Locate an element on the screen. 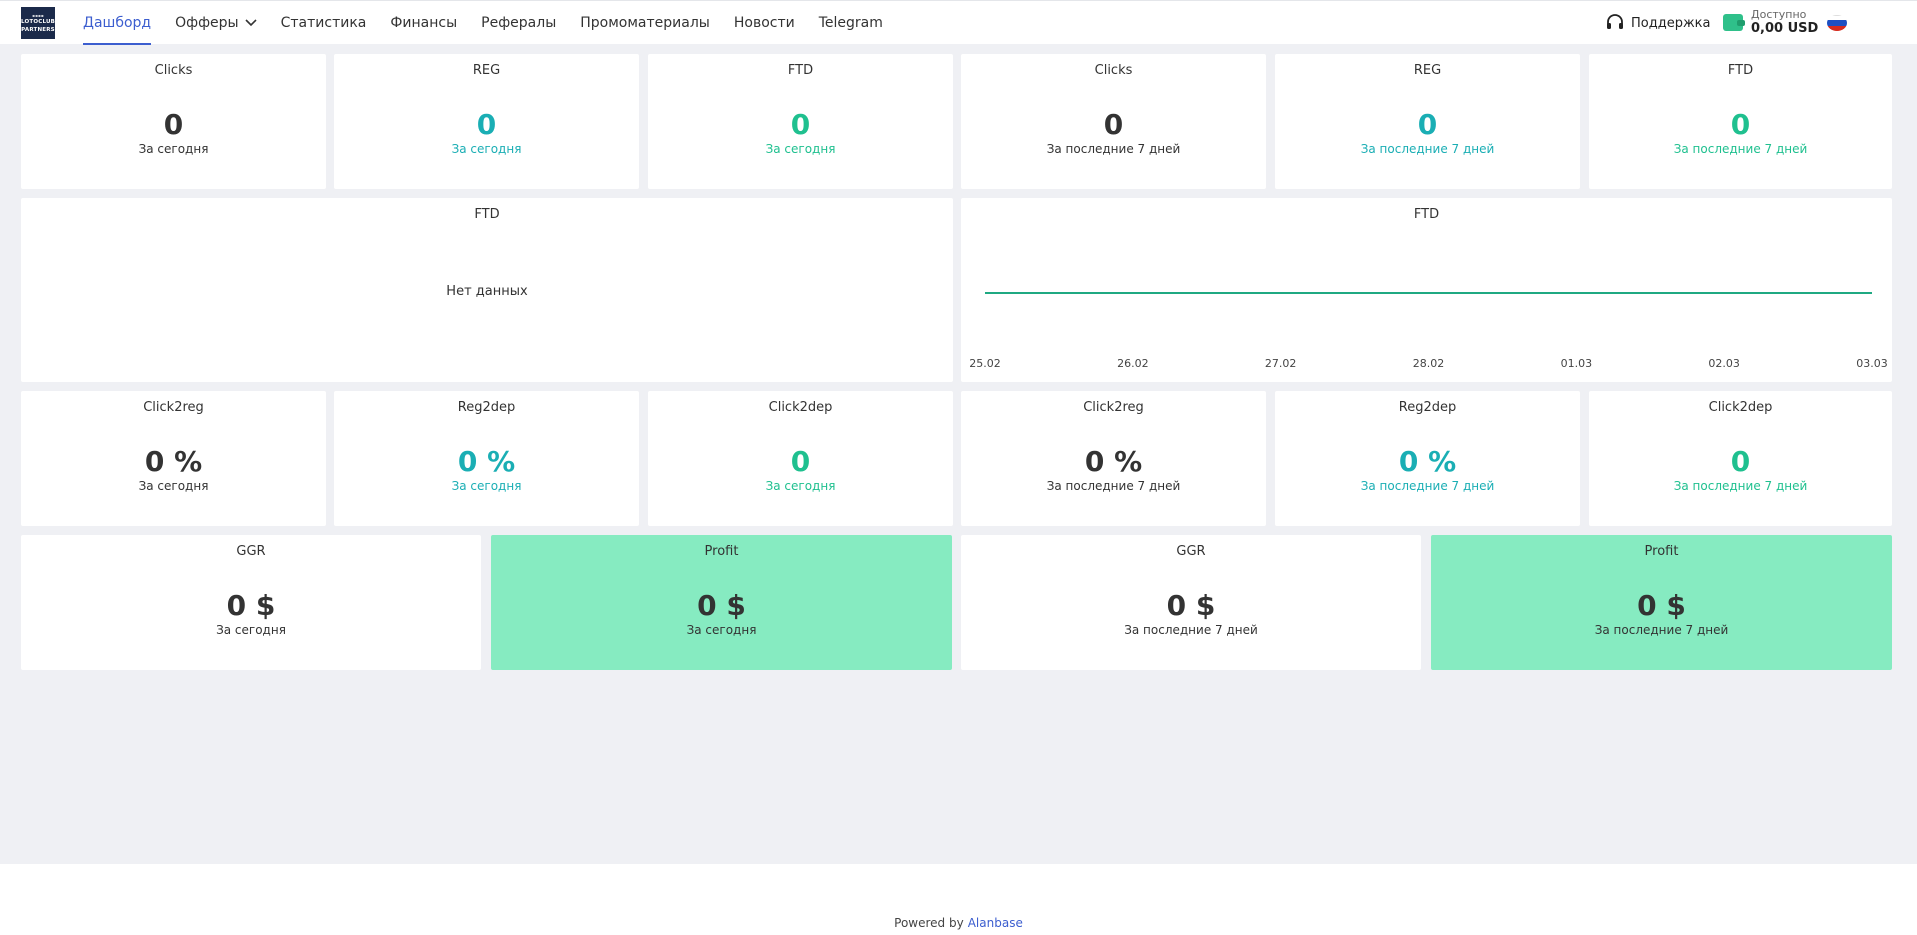  x-tick-label: 01.03 is located at coordinates (1577, 363).